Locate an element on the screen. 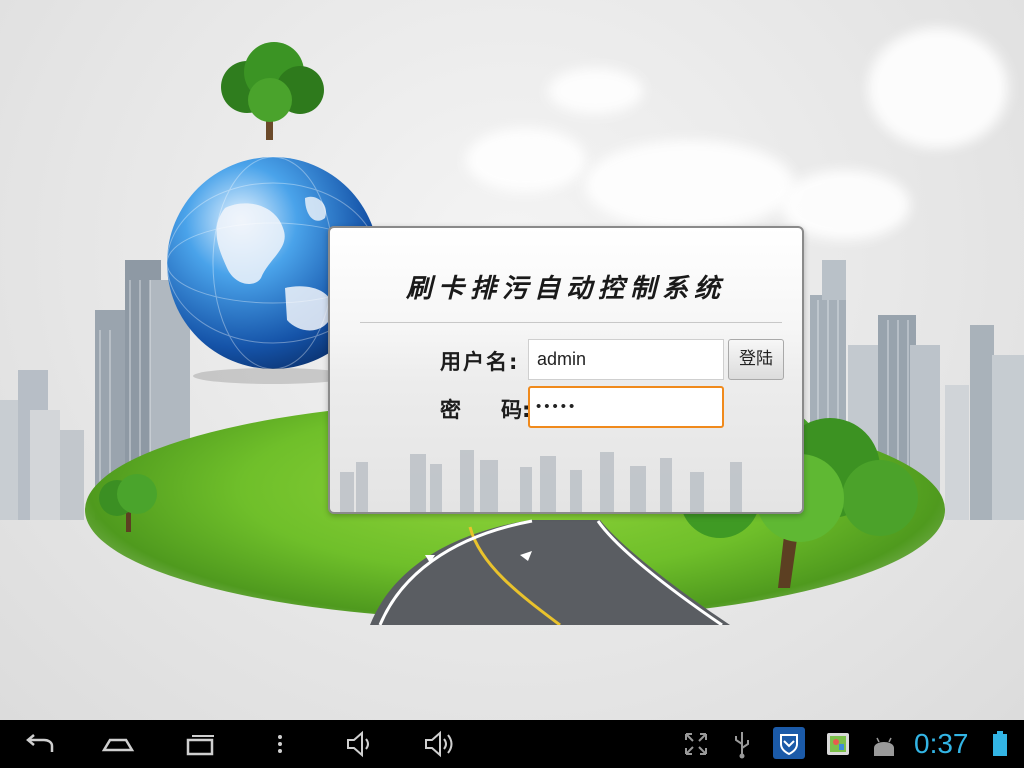 Image resolution: width=1024 pixels, height=768 pixels. username-label: 用户名: is located at coordinates (480, 362).